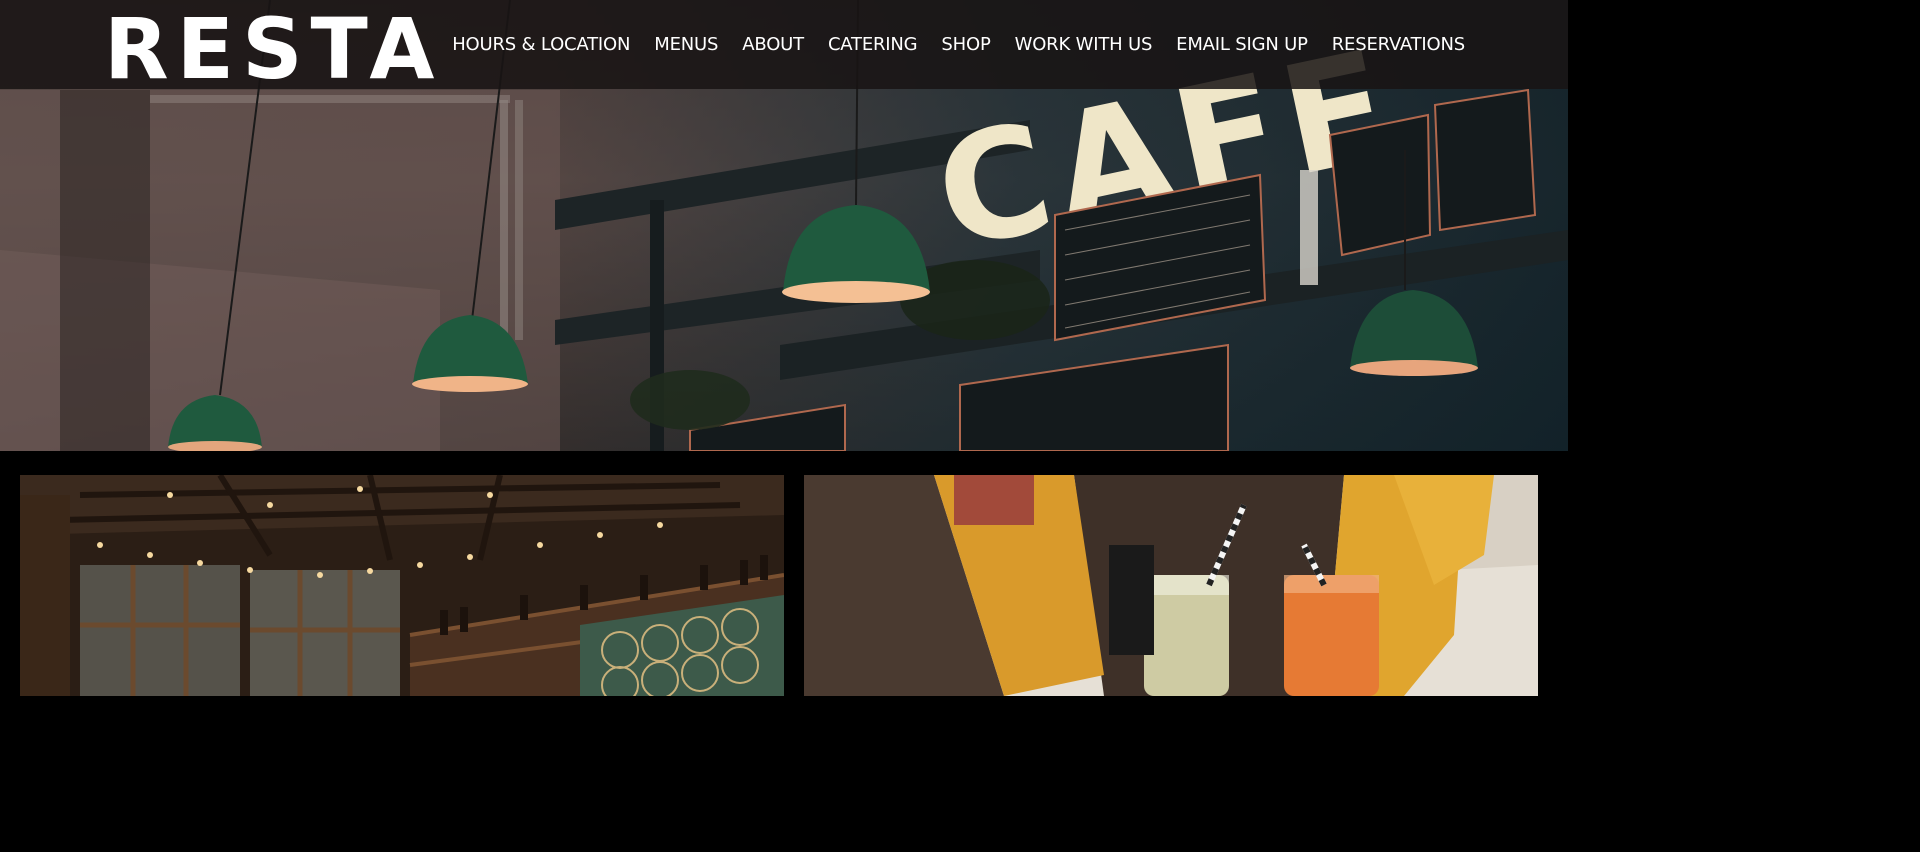  Describe the element at coordinates (773, 45) in the screenshot. I see `nav-about: ABOUT` at that location.